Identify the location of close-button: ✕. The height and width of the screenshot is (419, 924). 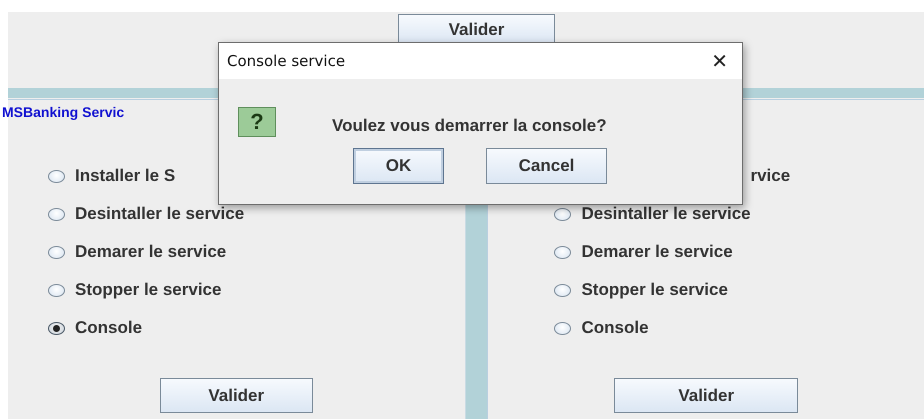
(719, 61).